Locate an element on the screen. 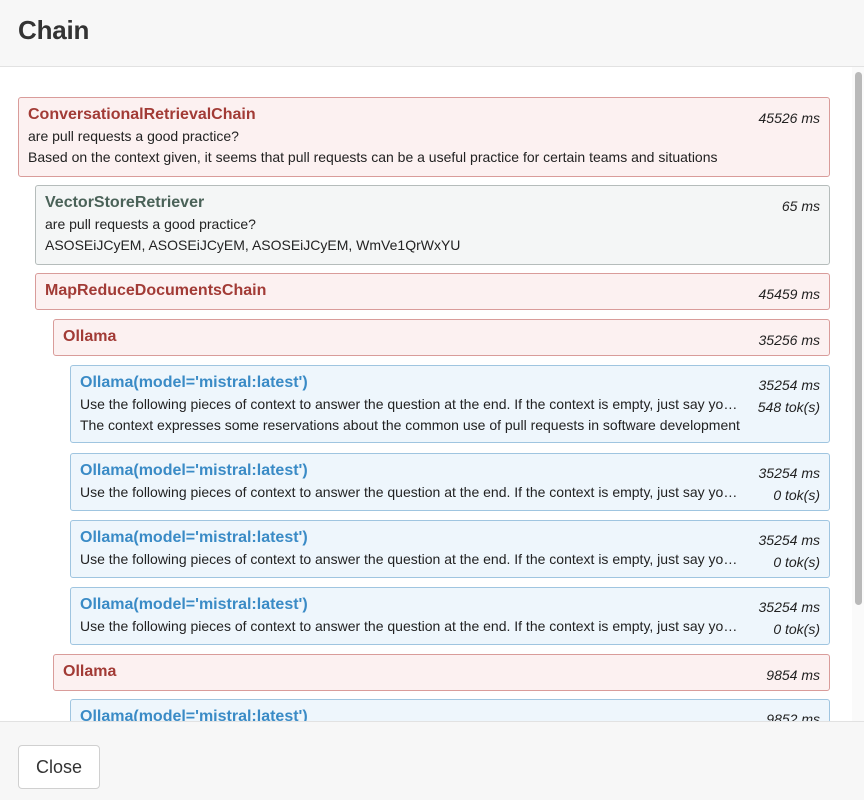 The height and width of the screenshot is (800, 864). run-duration: 65 ms is located at coordinates (800, 206).